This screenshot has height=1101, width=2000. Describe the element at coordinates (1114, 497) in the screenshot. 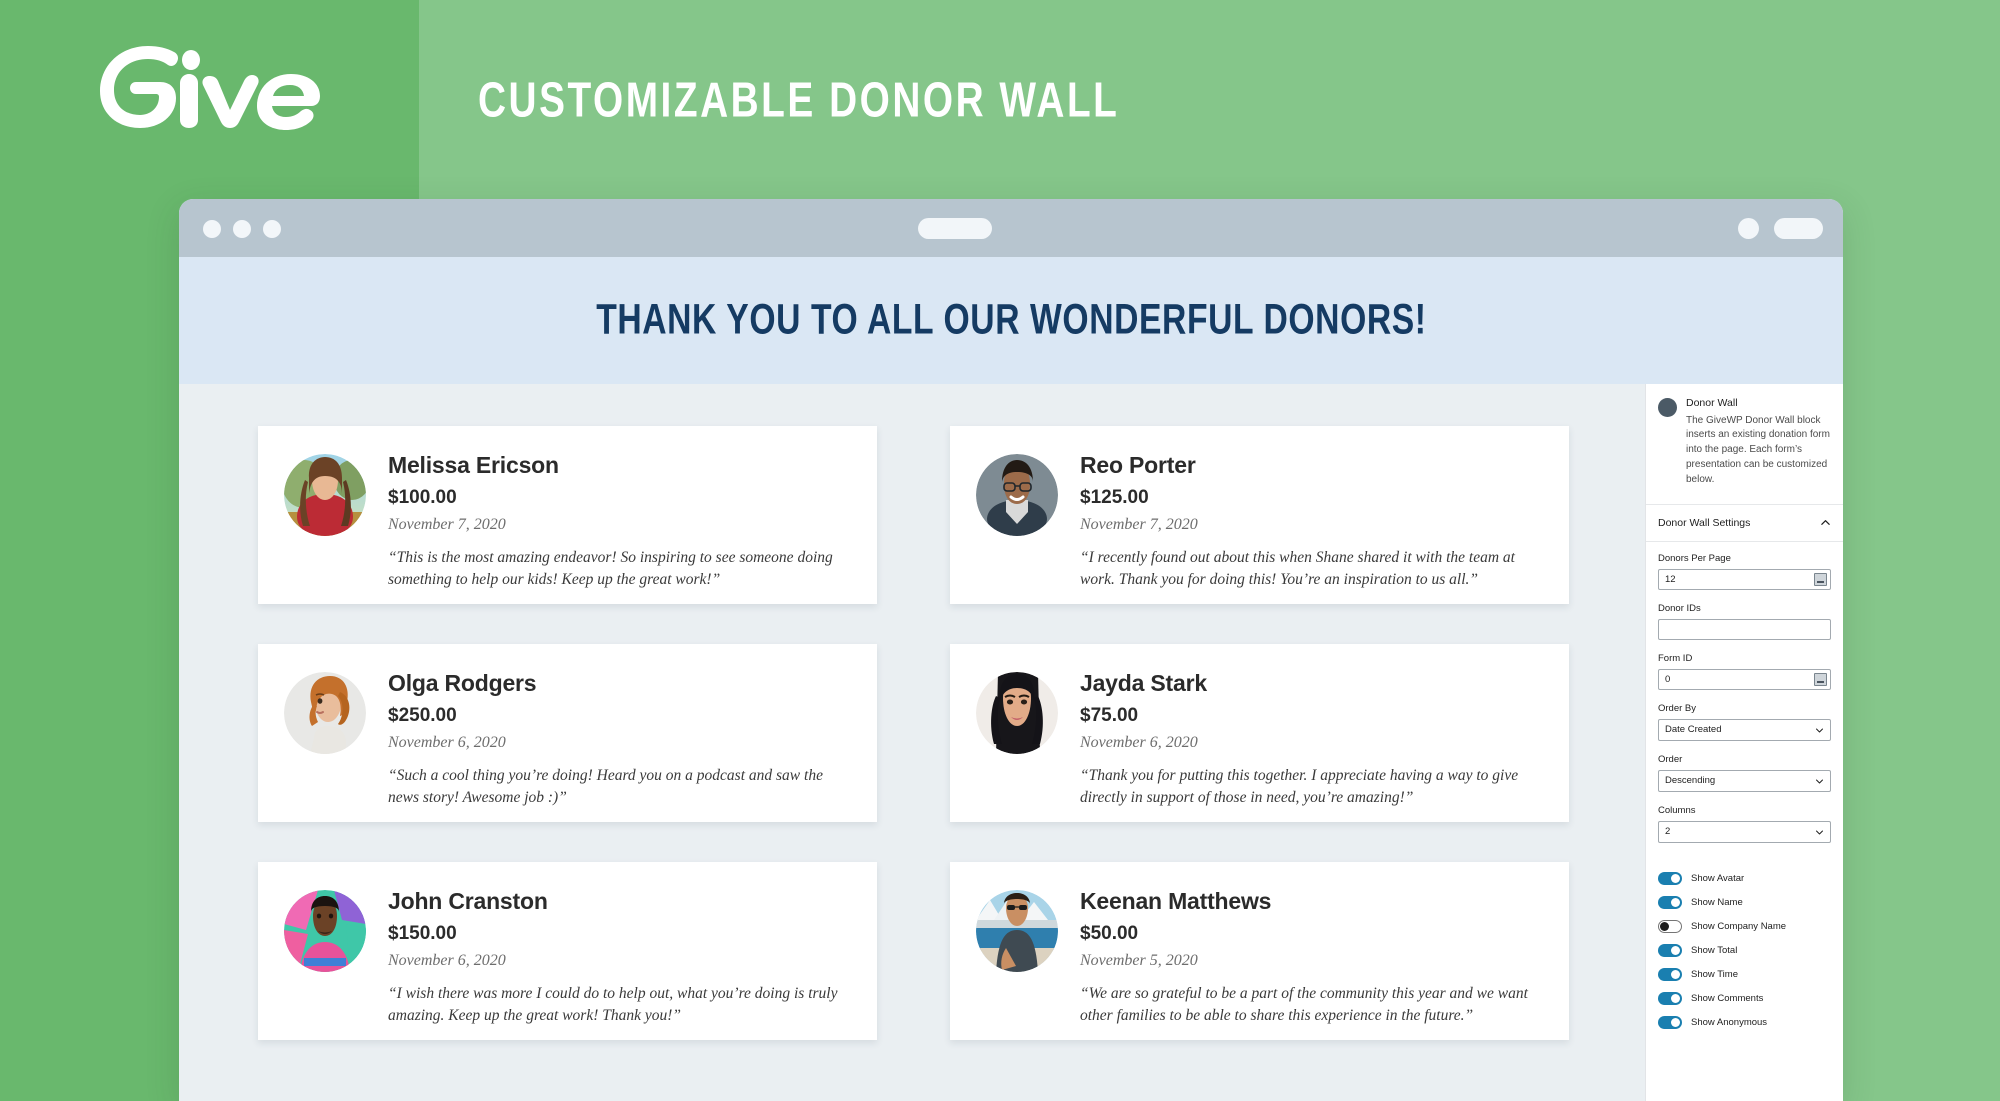

I see `donor-amount: $125.00` at that location.